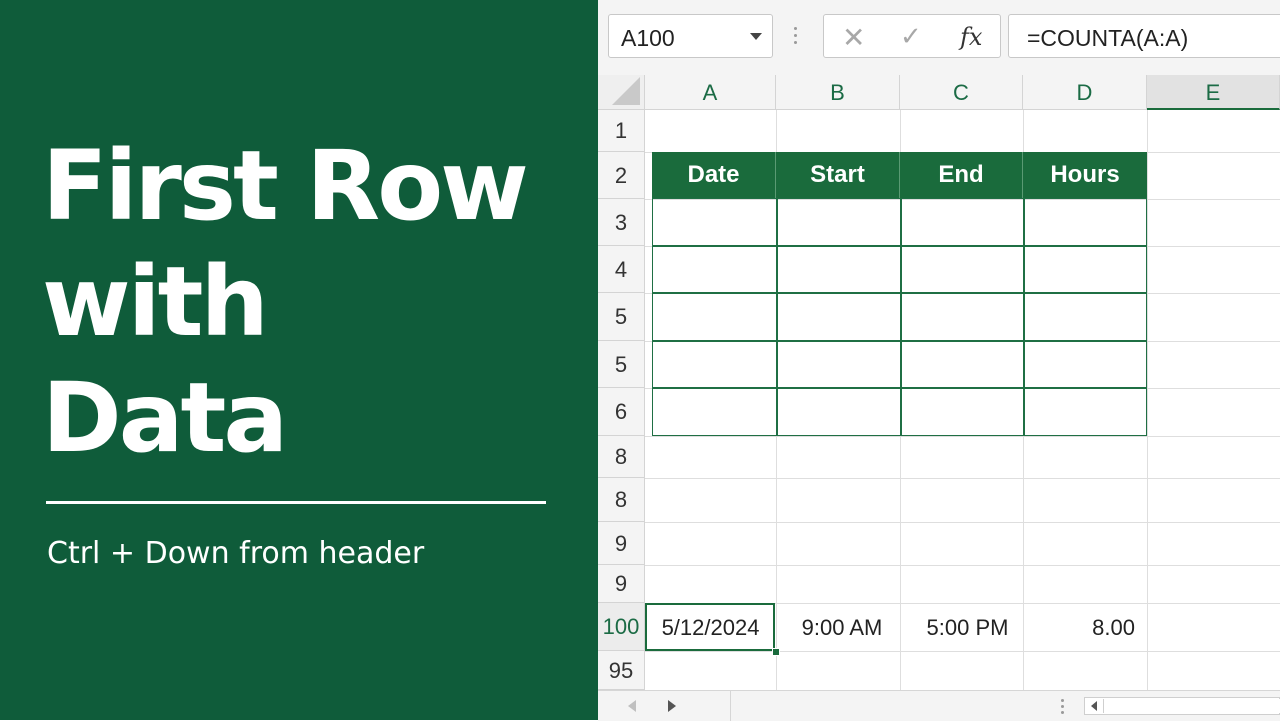 Image resolution: width=1280 pixels, height=721 pixels. Describe the element at coordinates (1094, 706) in the screenshot. I see `scroll-left-arrow-icon` at that location.